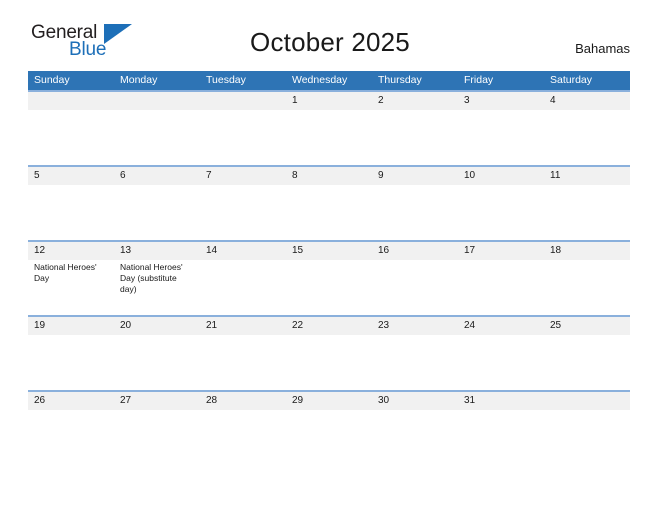 This screenshot has width=660, height=510. What do you see at coordinates (157, 353) in the screenshot?
I see `day-cell: 20` at bounding box center [157, 353].